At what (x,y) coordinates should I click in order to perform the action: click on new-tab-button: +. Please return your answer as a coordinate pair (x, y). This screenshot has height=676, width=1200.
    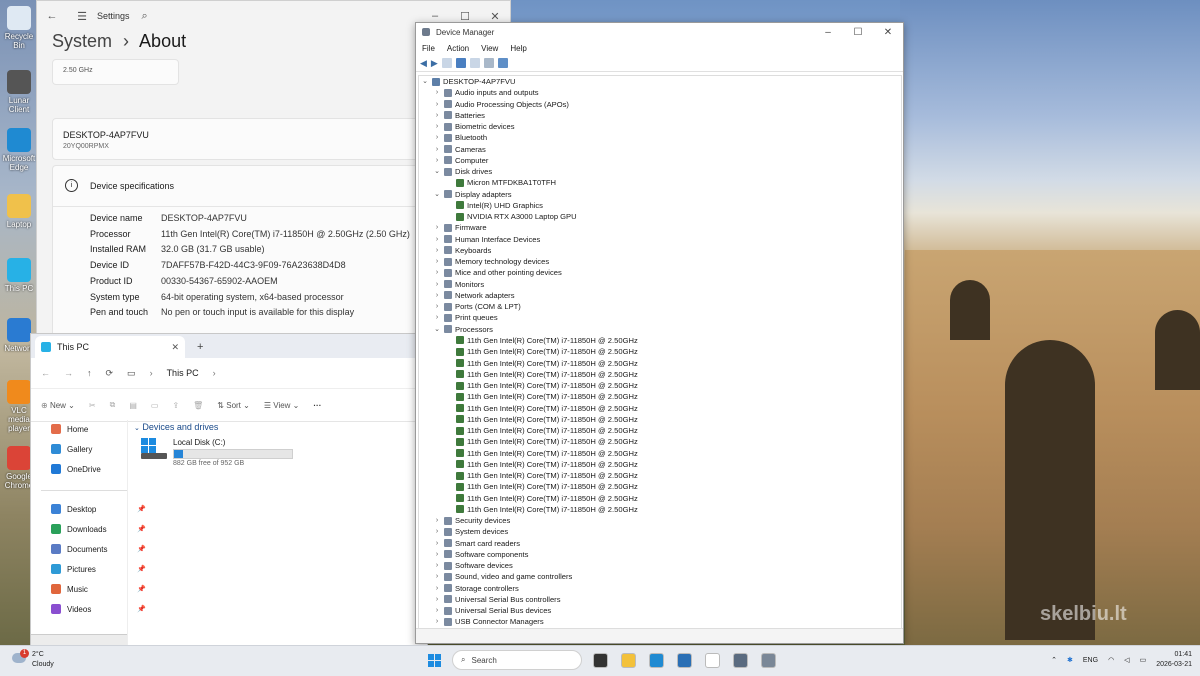
    Looking at the image, I should click on (200, 347).